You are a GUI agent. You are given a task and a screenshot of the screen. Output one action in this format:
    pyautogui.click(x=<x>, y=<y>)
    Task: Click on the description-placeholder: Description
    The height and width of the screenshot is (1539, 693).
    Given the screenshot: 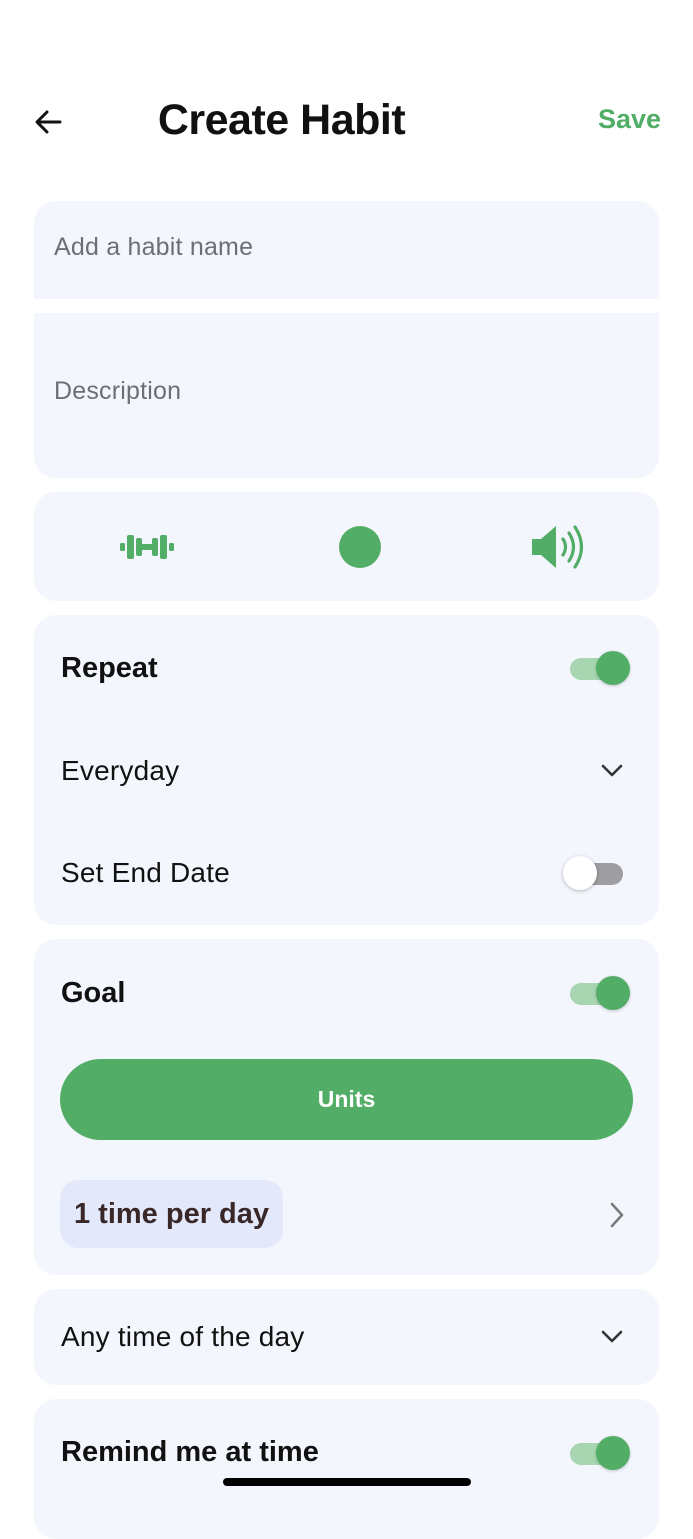 What is the action you would take?
    pyautogui.click(x=118, y=391)
    